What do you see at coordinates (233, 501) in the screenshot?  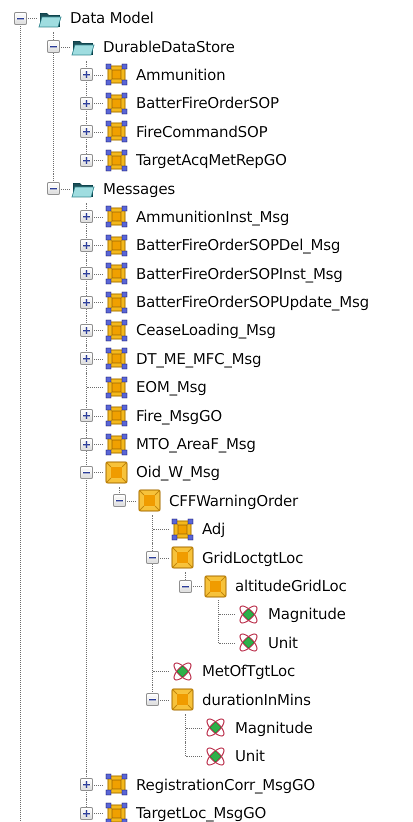 I see `tree-item-label: CFFWarningOrder` at bounding box center [233, 501].